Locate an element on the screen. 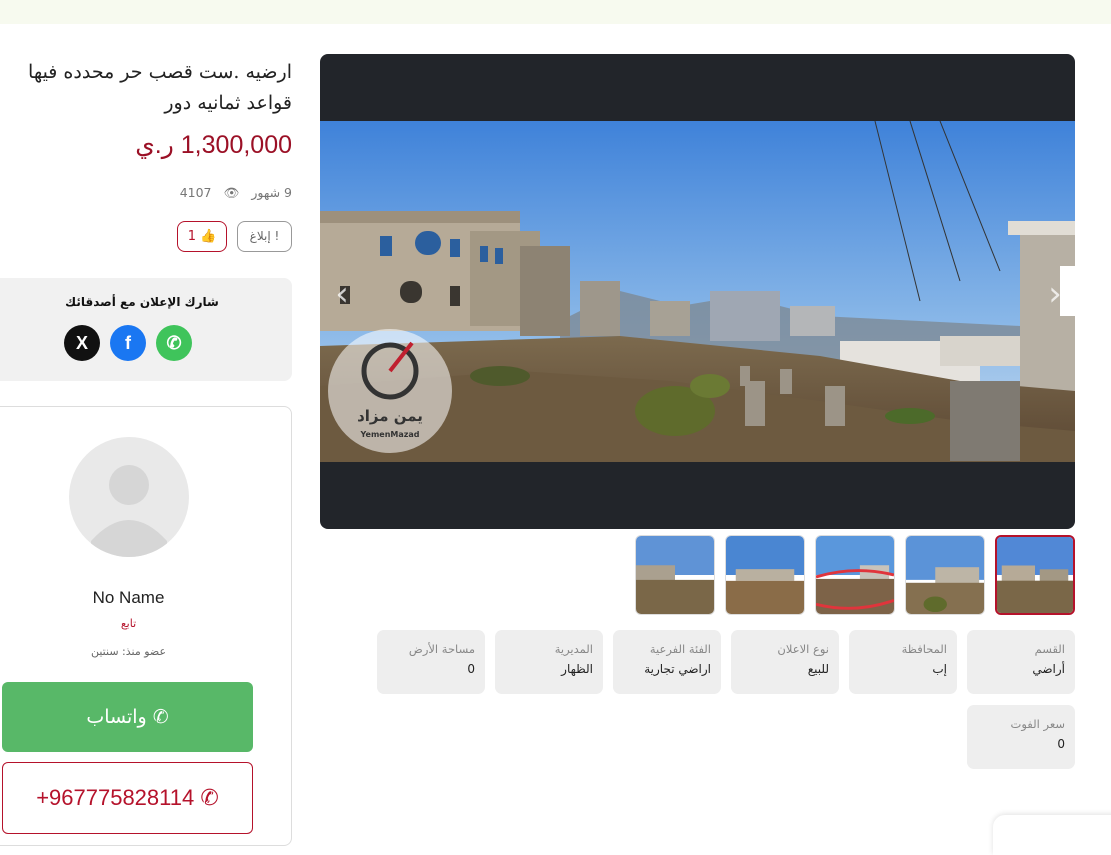 Image resolution: width=1111 pixels, height=855 pixels. detail-label: المديرية is located at coordinates (573, 649).